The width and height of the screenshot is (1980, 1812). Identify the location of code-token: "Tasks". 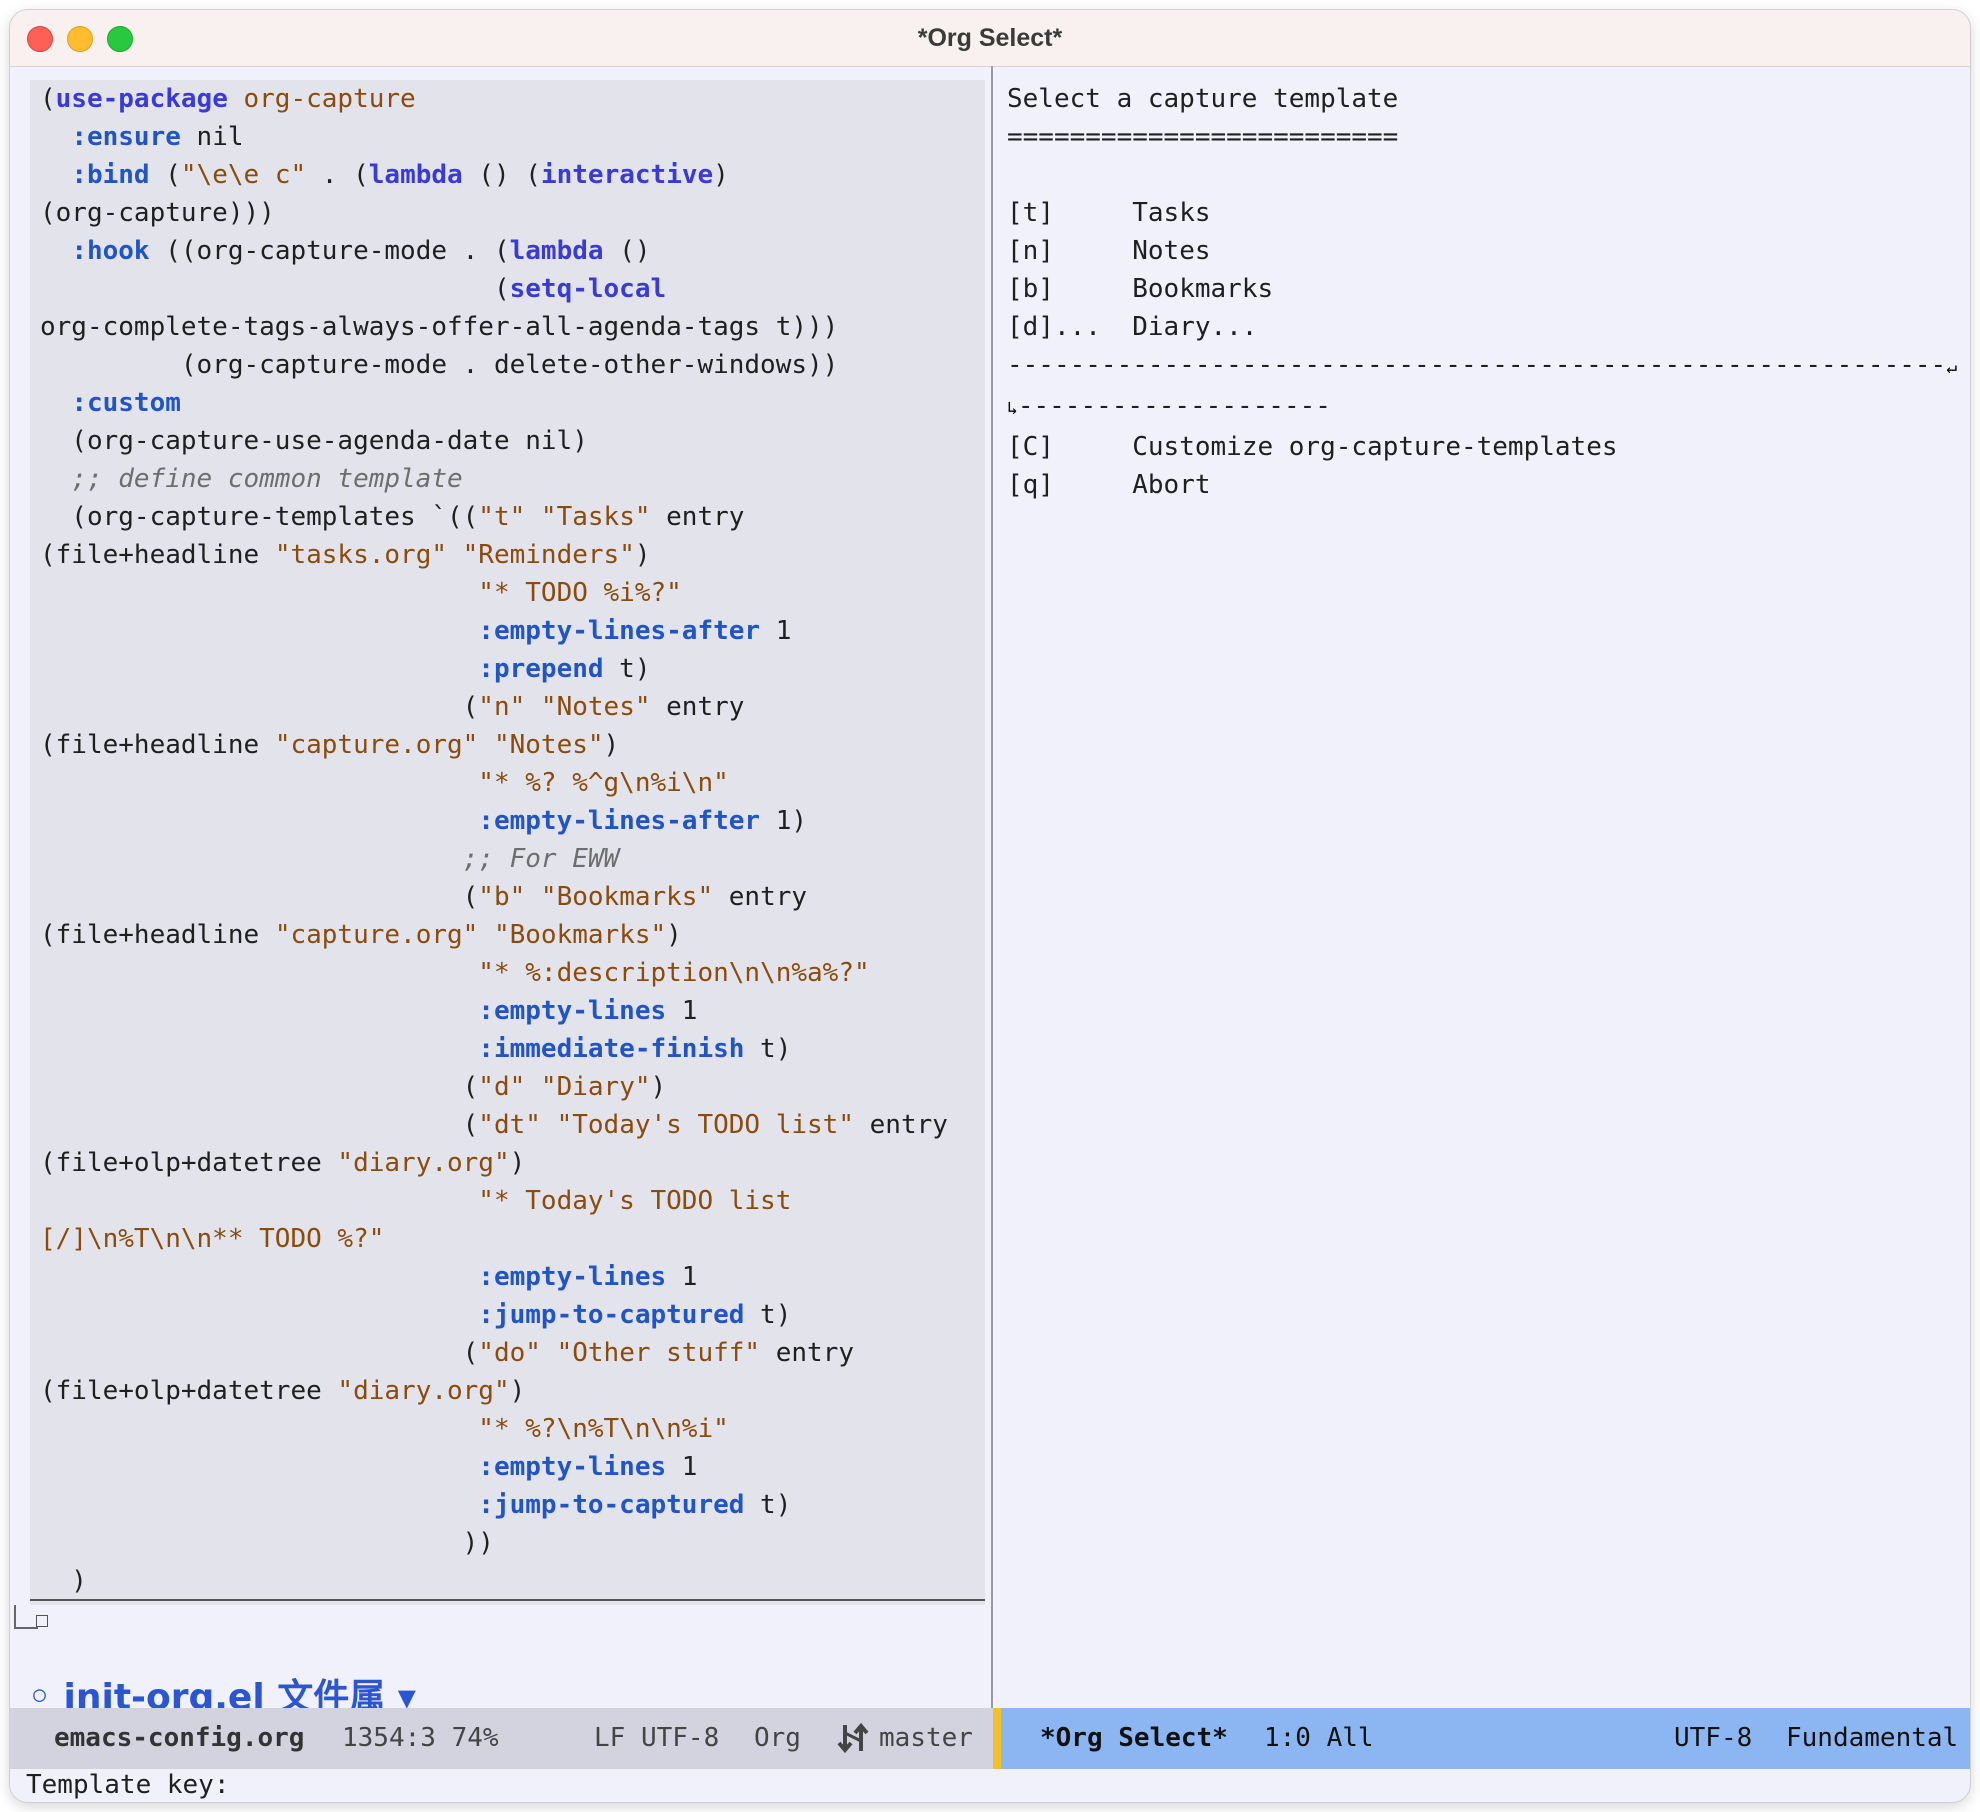
(595, 517).